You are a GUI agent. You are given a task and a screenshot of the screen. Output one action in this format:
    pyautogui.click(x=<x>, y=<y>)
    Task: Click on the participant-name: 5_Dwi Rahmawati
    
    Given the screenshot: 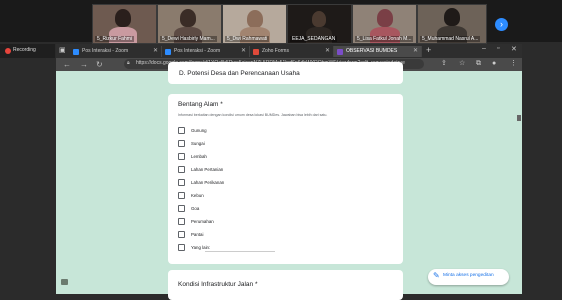 What is the action you would take?
    pyautogui.click(x=247, y=39)
    